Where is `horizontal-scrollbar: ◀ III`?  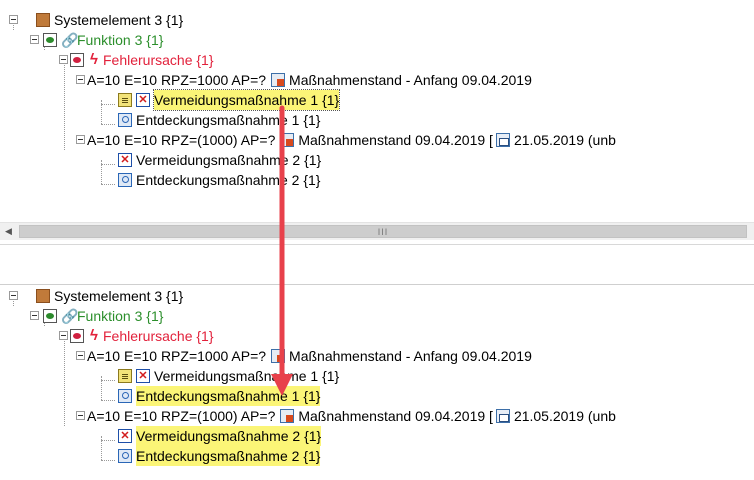 horizontal-scrollbar: ◀ III is located at coordinates (377, 231).